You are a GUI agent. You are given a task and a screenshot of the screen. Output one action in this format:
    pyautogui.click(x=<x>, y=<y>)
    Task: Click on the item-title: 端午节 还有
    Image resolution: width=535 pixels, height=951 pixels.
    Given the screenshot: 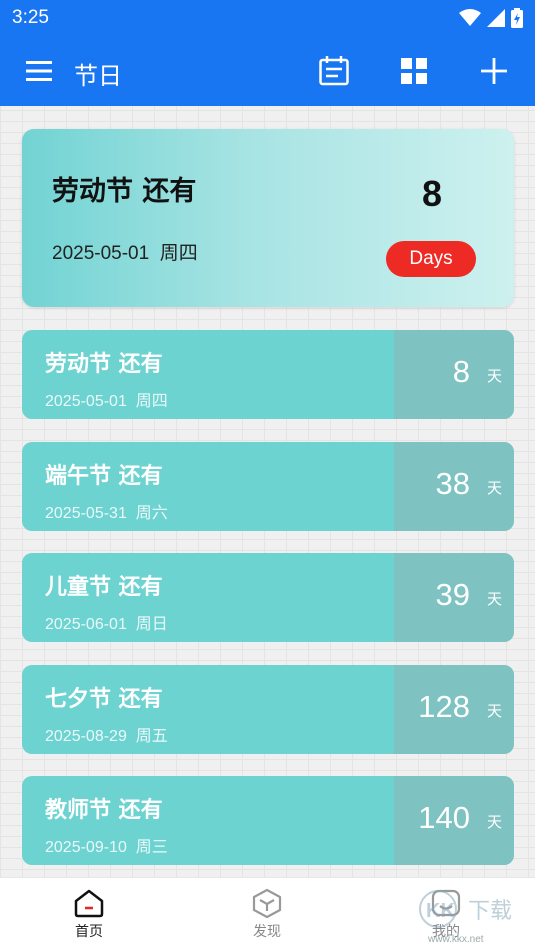 What is the action you would take?
    pyautogui.click(x=104, y=476)
    